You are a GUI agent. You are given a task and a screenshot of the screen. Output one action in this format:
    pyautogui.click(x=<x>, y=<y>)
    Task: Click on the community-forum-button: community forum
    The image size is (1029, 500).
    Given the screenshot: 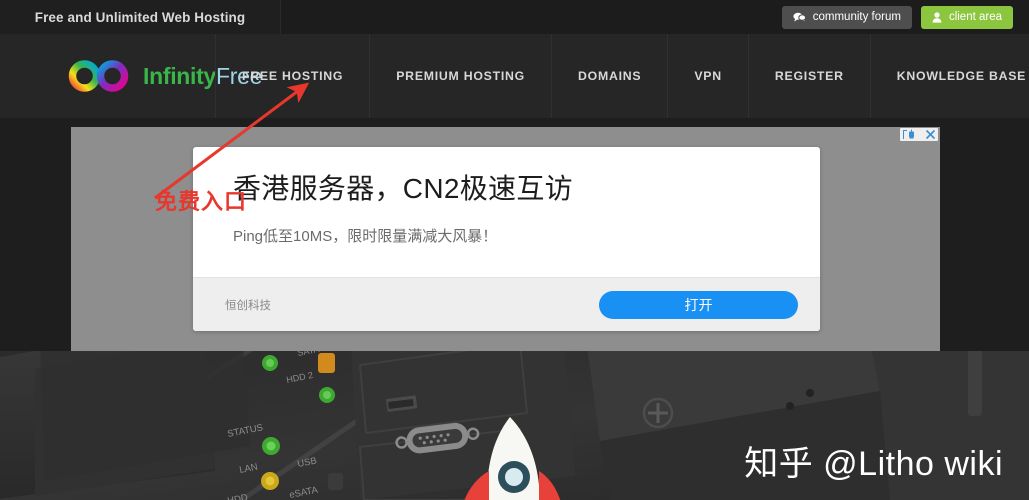 What is the action you would take?
    pyautogui.click(x=846, y=17)
    